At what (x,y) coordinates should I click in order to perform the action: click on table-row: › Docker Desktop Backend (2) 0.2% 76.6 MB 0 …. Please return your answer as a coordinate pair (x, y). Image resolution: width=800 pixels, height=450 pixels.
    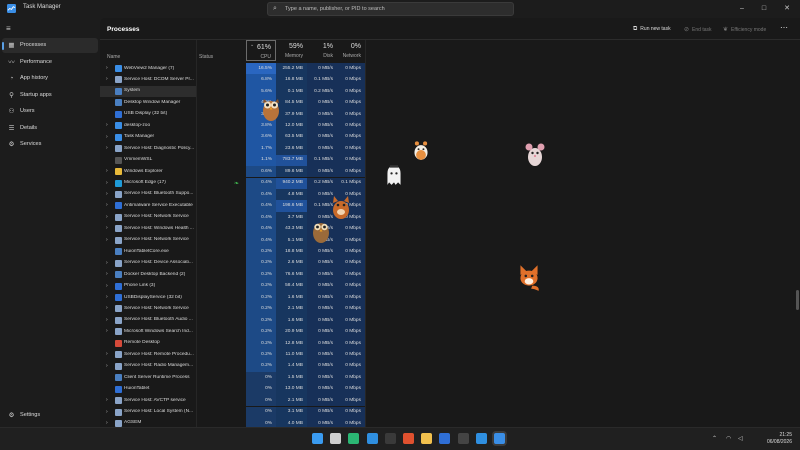
    Looking at the image, I should click on (232, 275).